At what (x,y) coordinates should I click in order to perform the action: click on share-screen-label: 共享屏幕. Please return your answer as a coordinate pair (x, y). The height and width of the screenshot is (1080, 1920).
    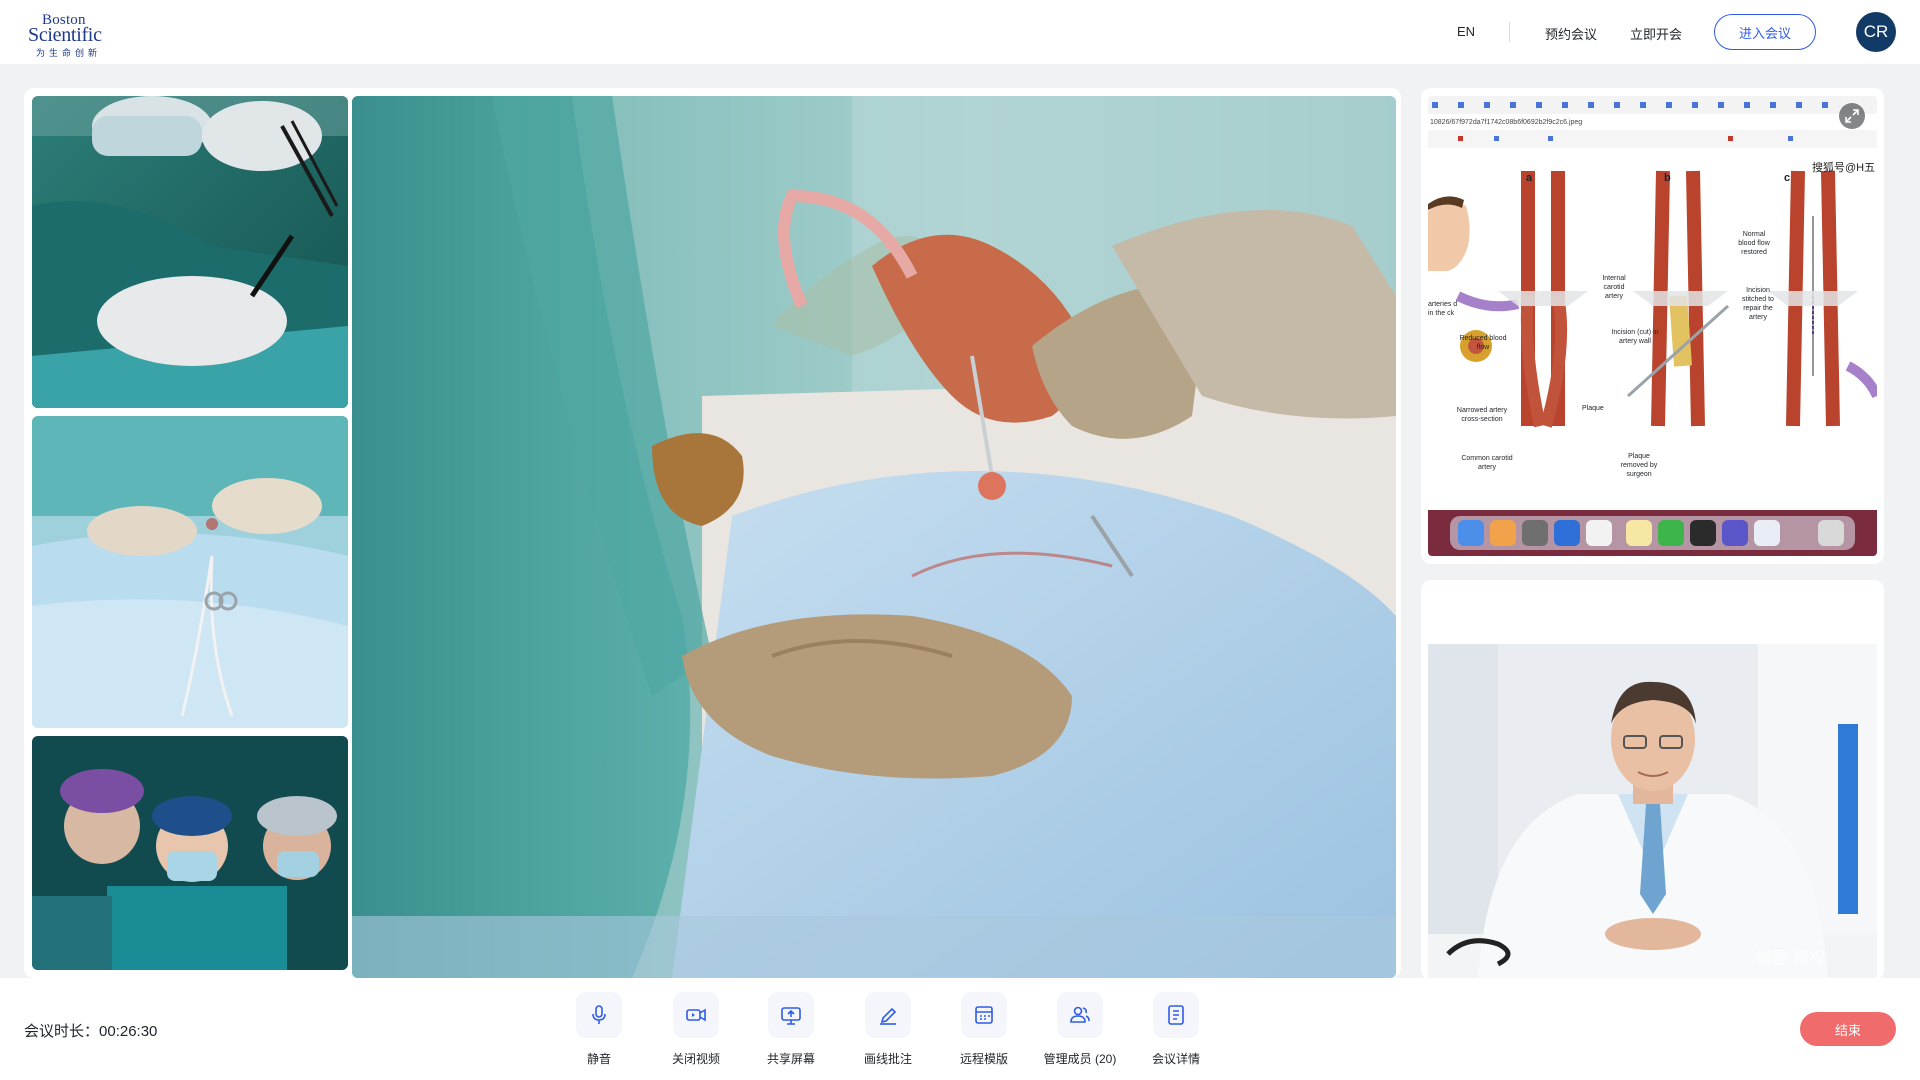
    Looking at the image, I should click on (790, 1059).